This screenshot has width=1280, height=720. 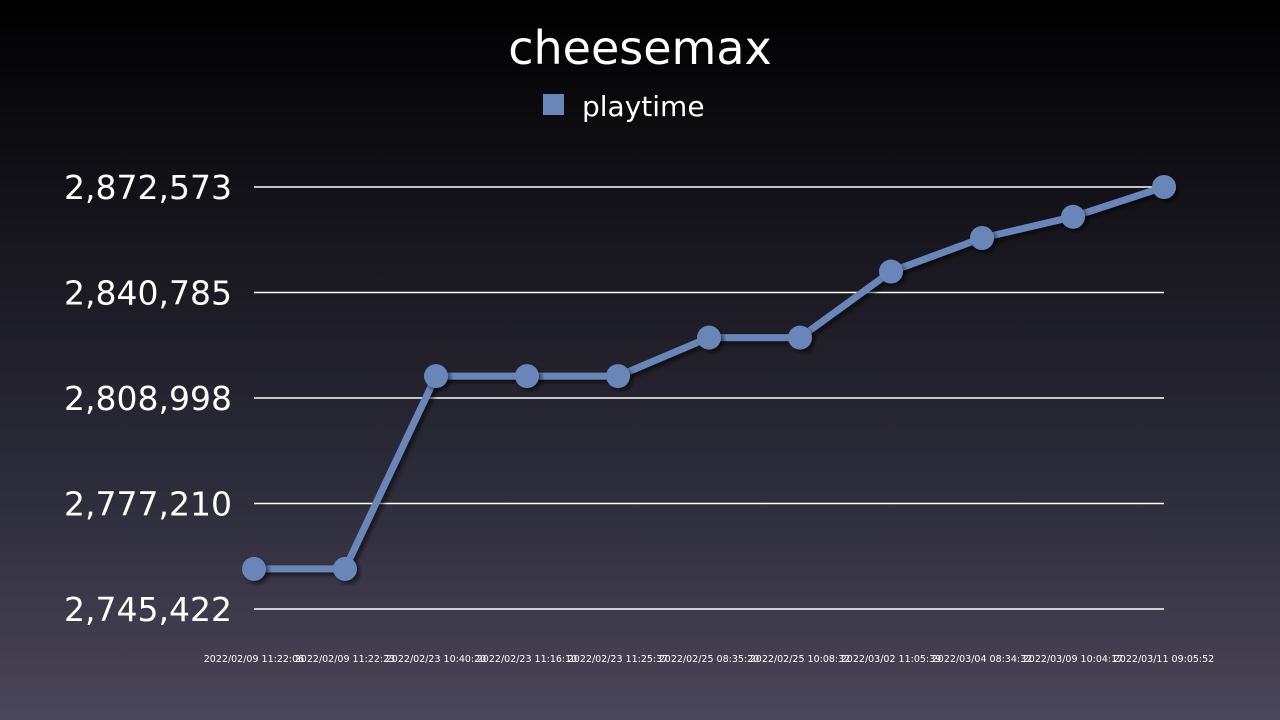 I want to click on x-tick-label: 2022/03/02 11:05:39, so click(x=891, y=659).